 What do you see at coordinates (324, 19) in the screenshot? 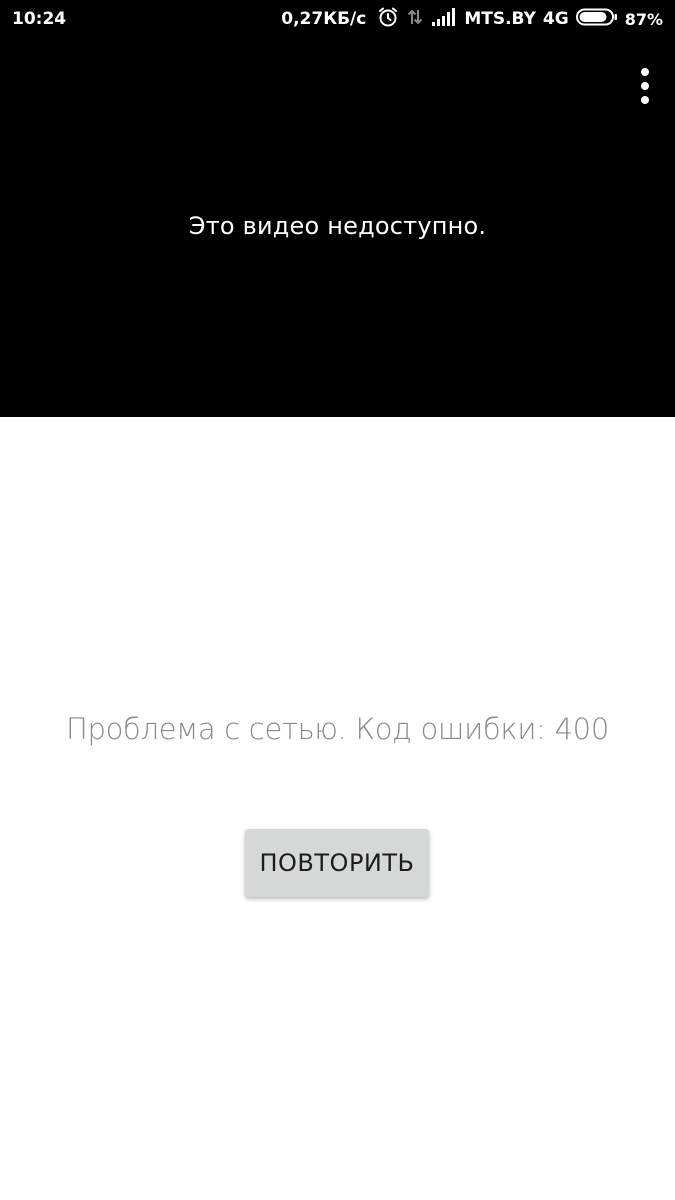
I see `network-speed: 0,27КБ/с` at bounding box center [324, 19].